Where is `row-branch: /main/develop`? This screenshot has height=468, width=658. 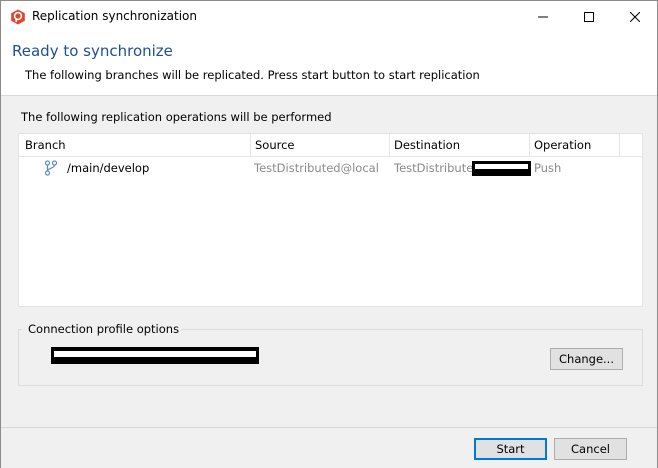 row-branch: /main/develop is located at coordinates (108, 168).